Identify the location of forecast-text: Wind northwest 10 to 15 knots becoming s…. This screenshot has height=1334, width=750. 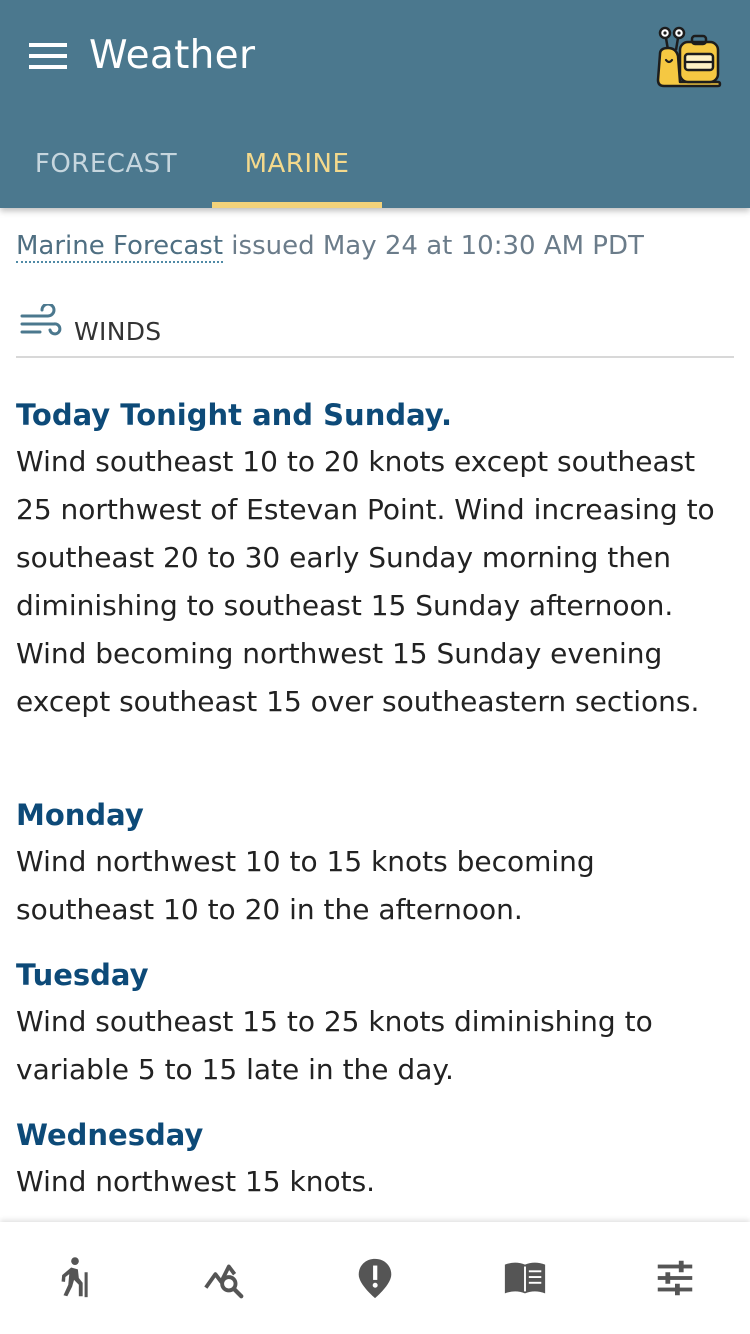
(305, 885).